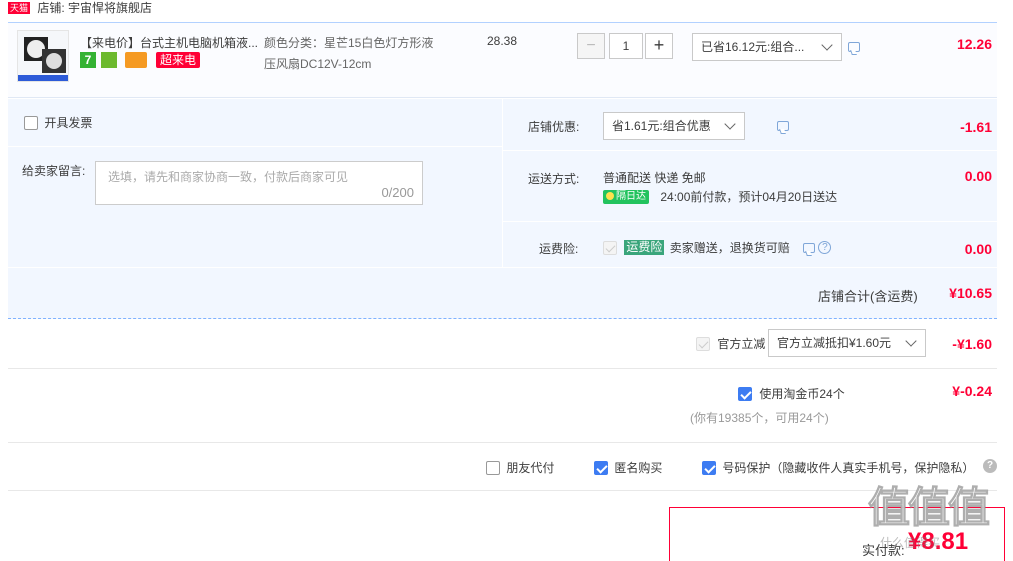  I want to click on shop-discount-amount: -1.61, so click(976, 127).